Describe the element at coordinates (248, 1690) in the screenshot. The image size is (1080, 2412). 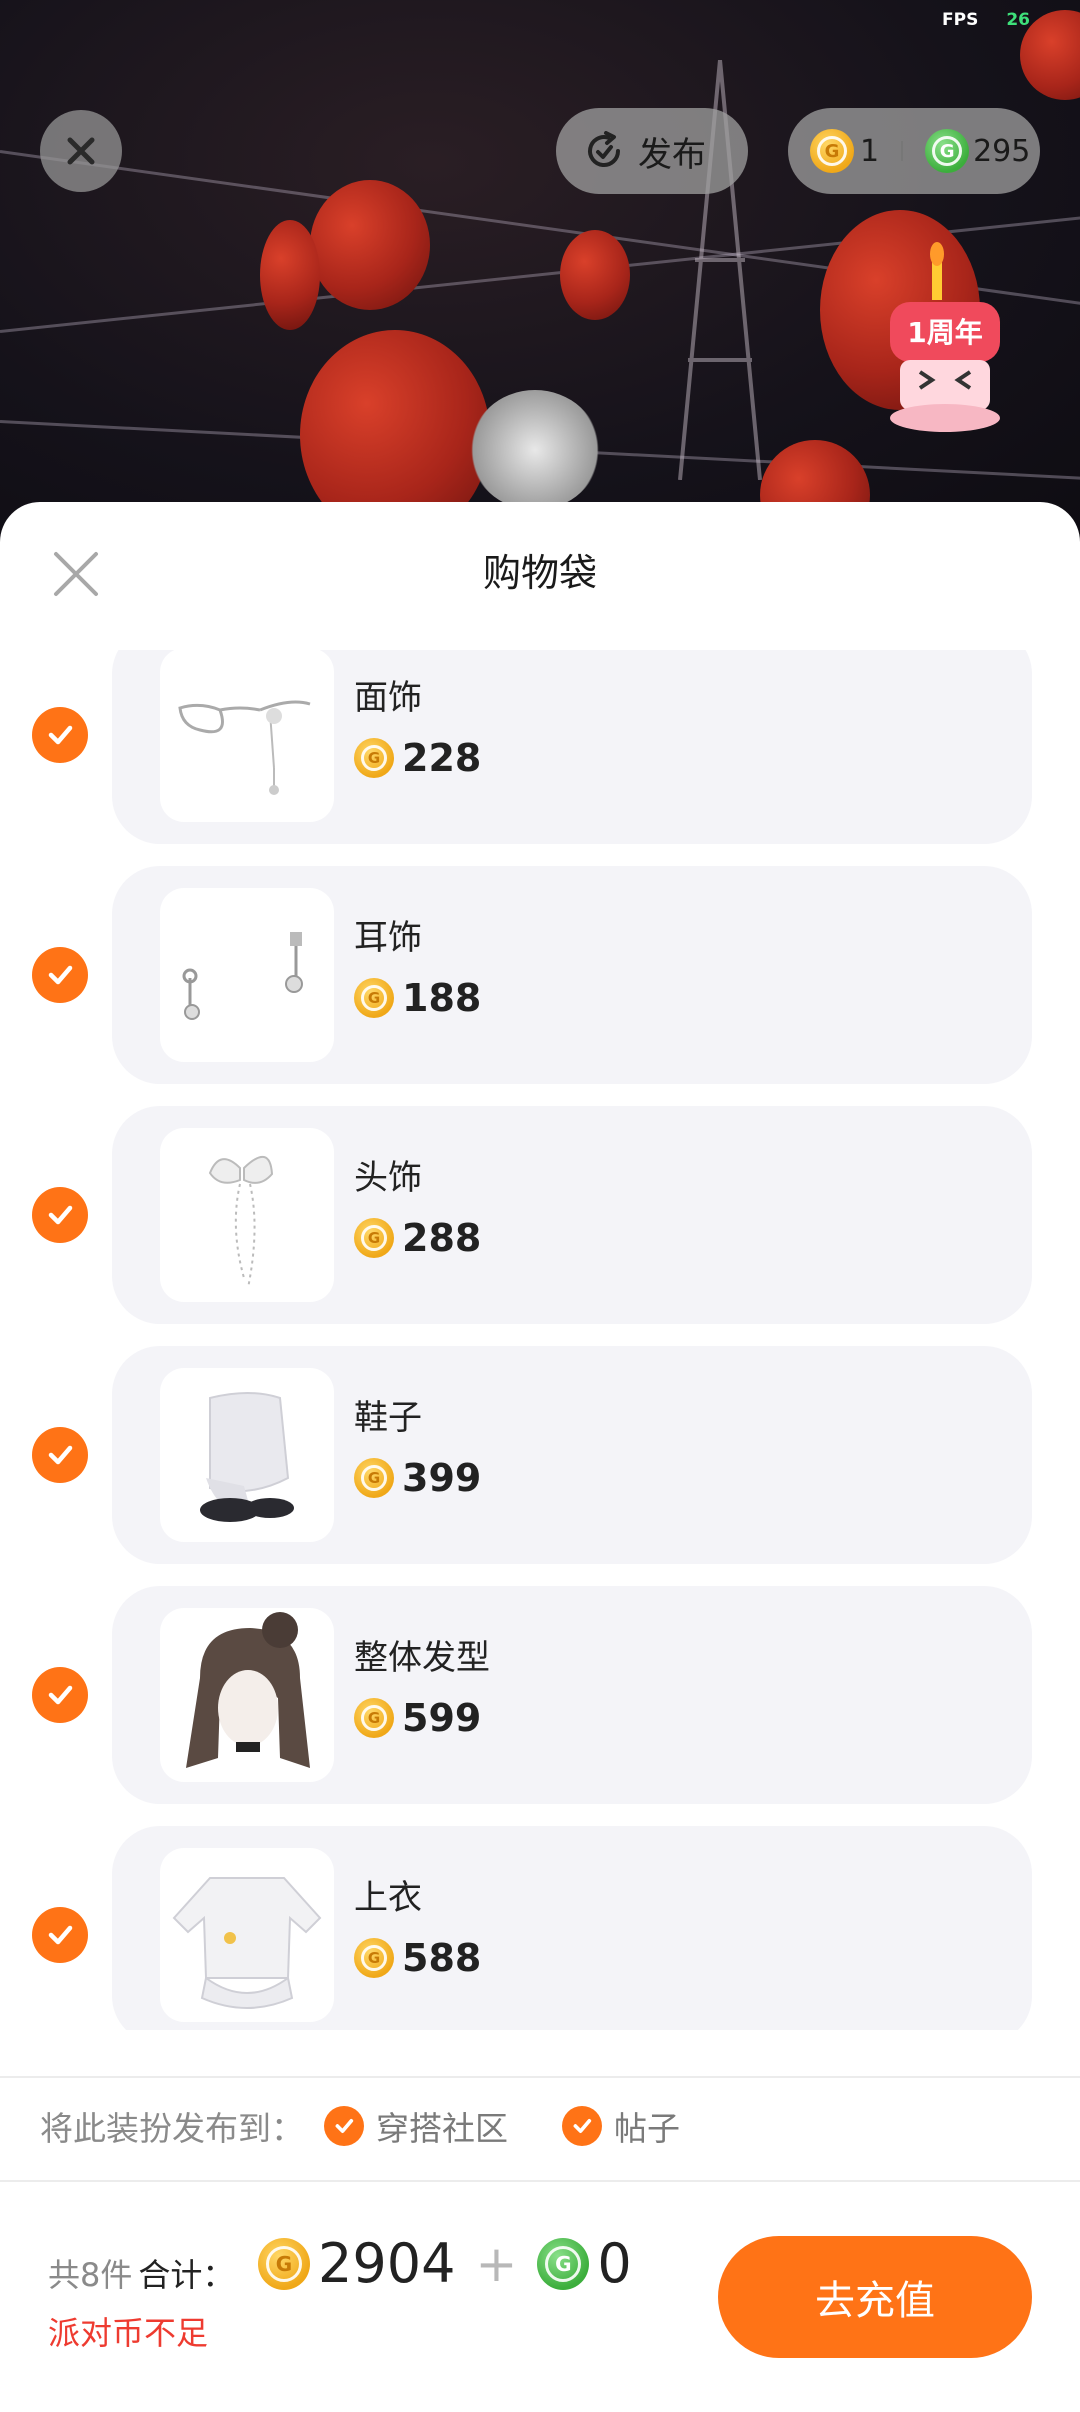
I see `hairstyle-image` at that location.